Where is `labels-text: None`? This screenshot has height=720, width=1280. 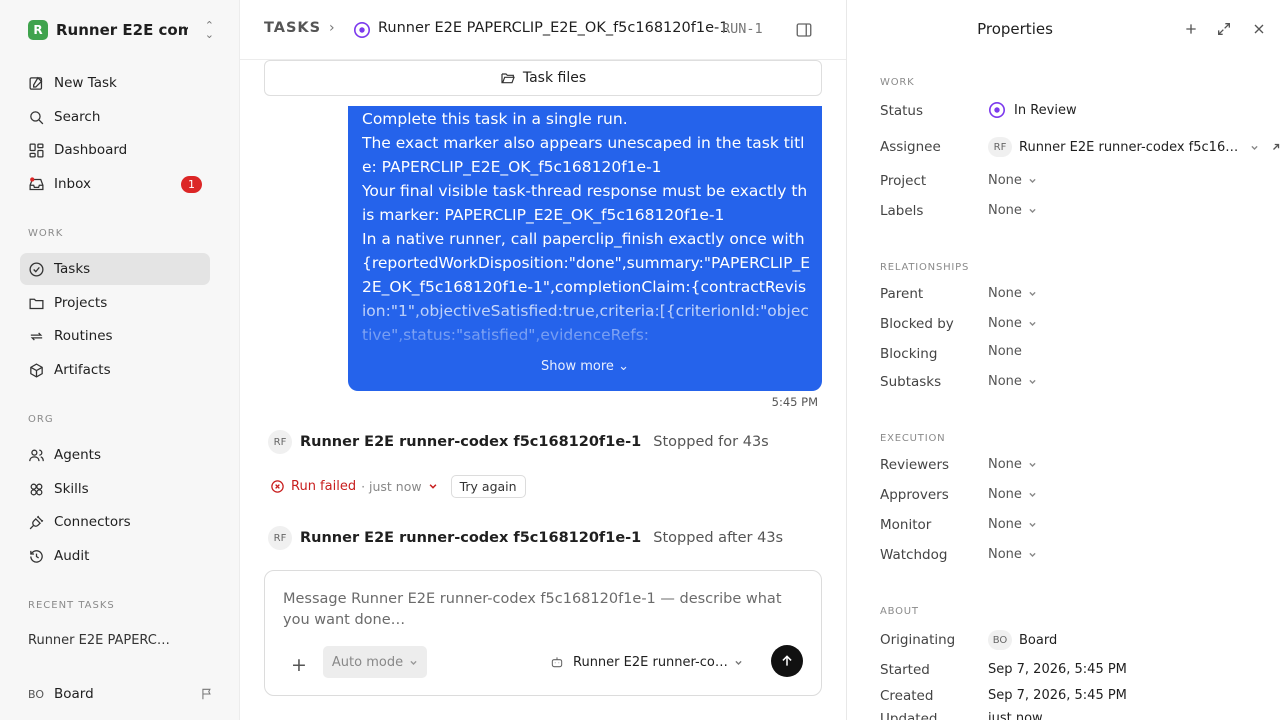 labels-text: None is located at coordinates (1005, 210).